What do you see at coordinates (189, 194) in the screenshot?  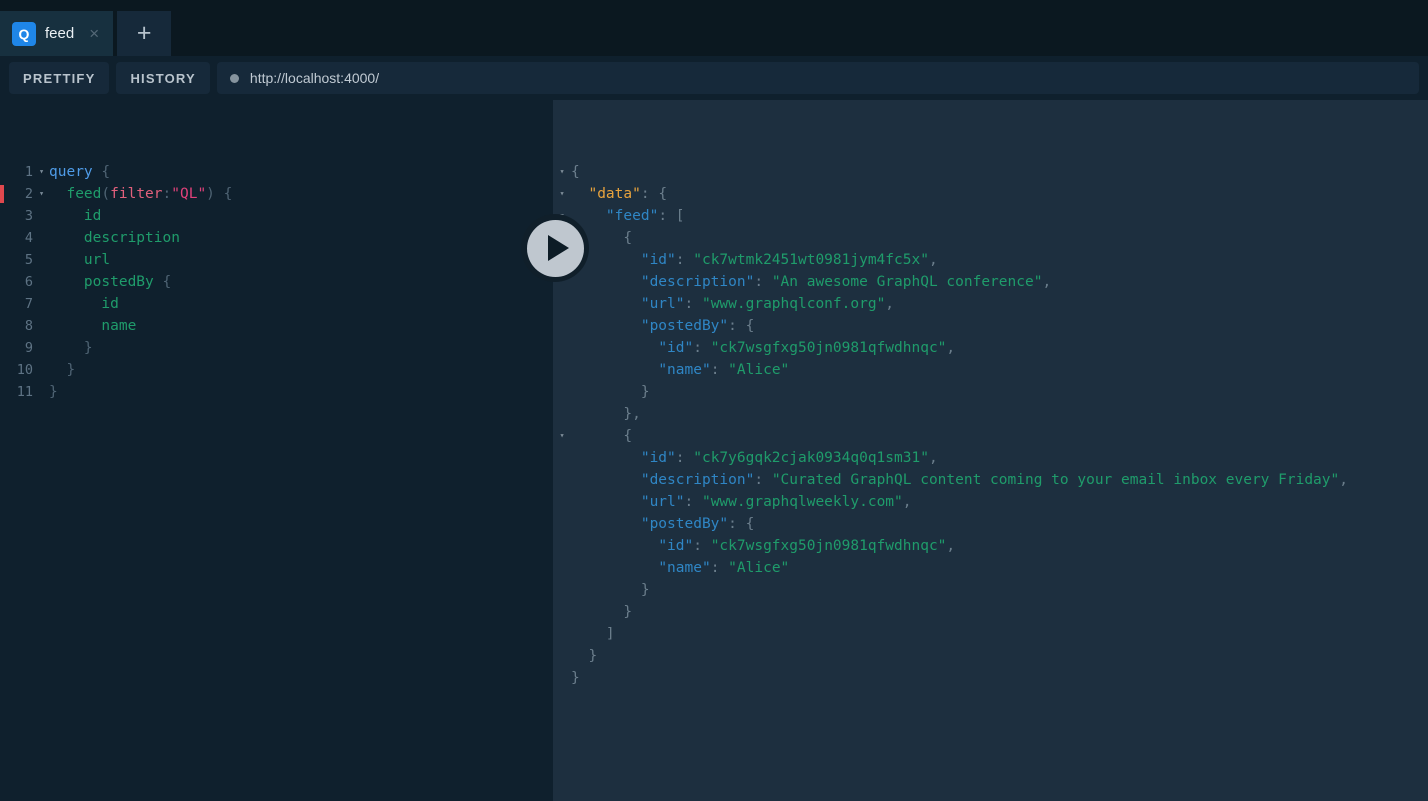 I see `code-token: "QL"` at bounding box center [189, 194].